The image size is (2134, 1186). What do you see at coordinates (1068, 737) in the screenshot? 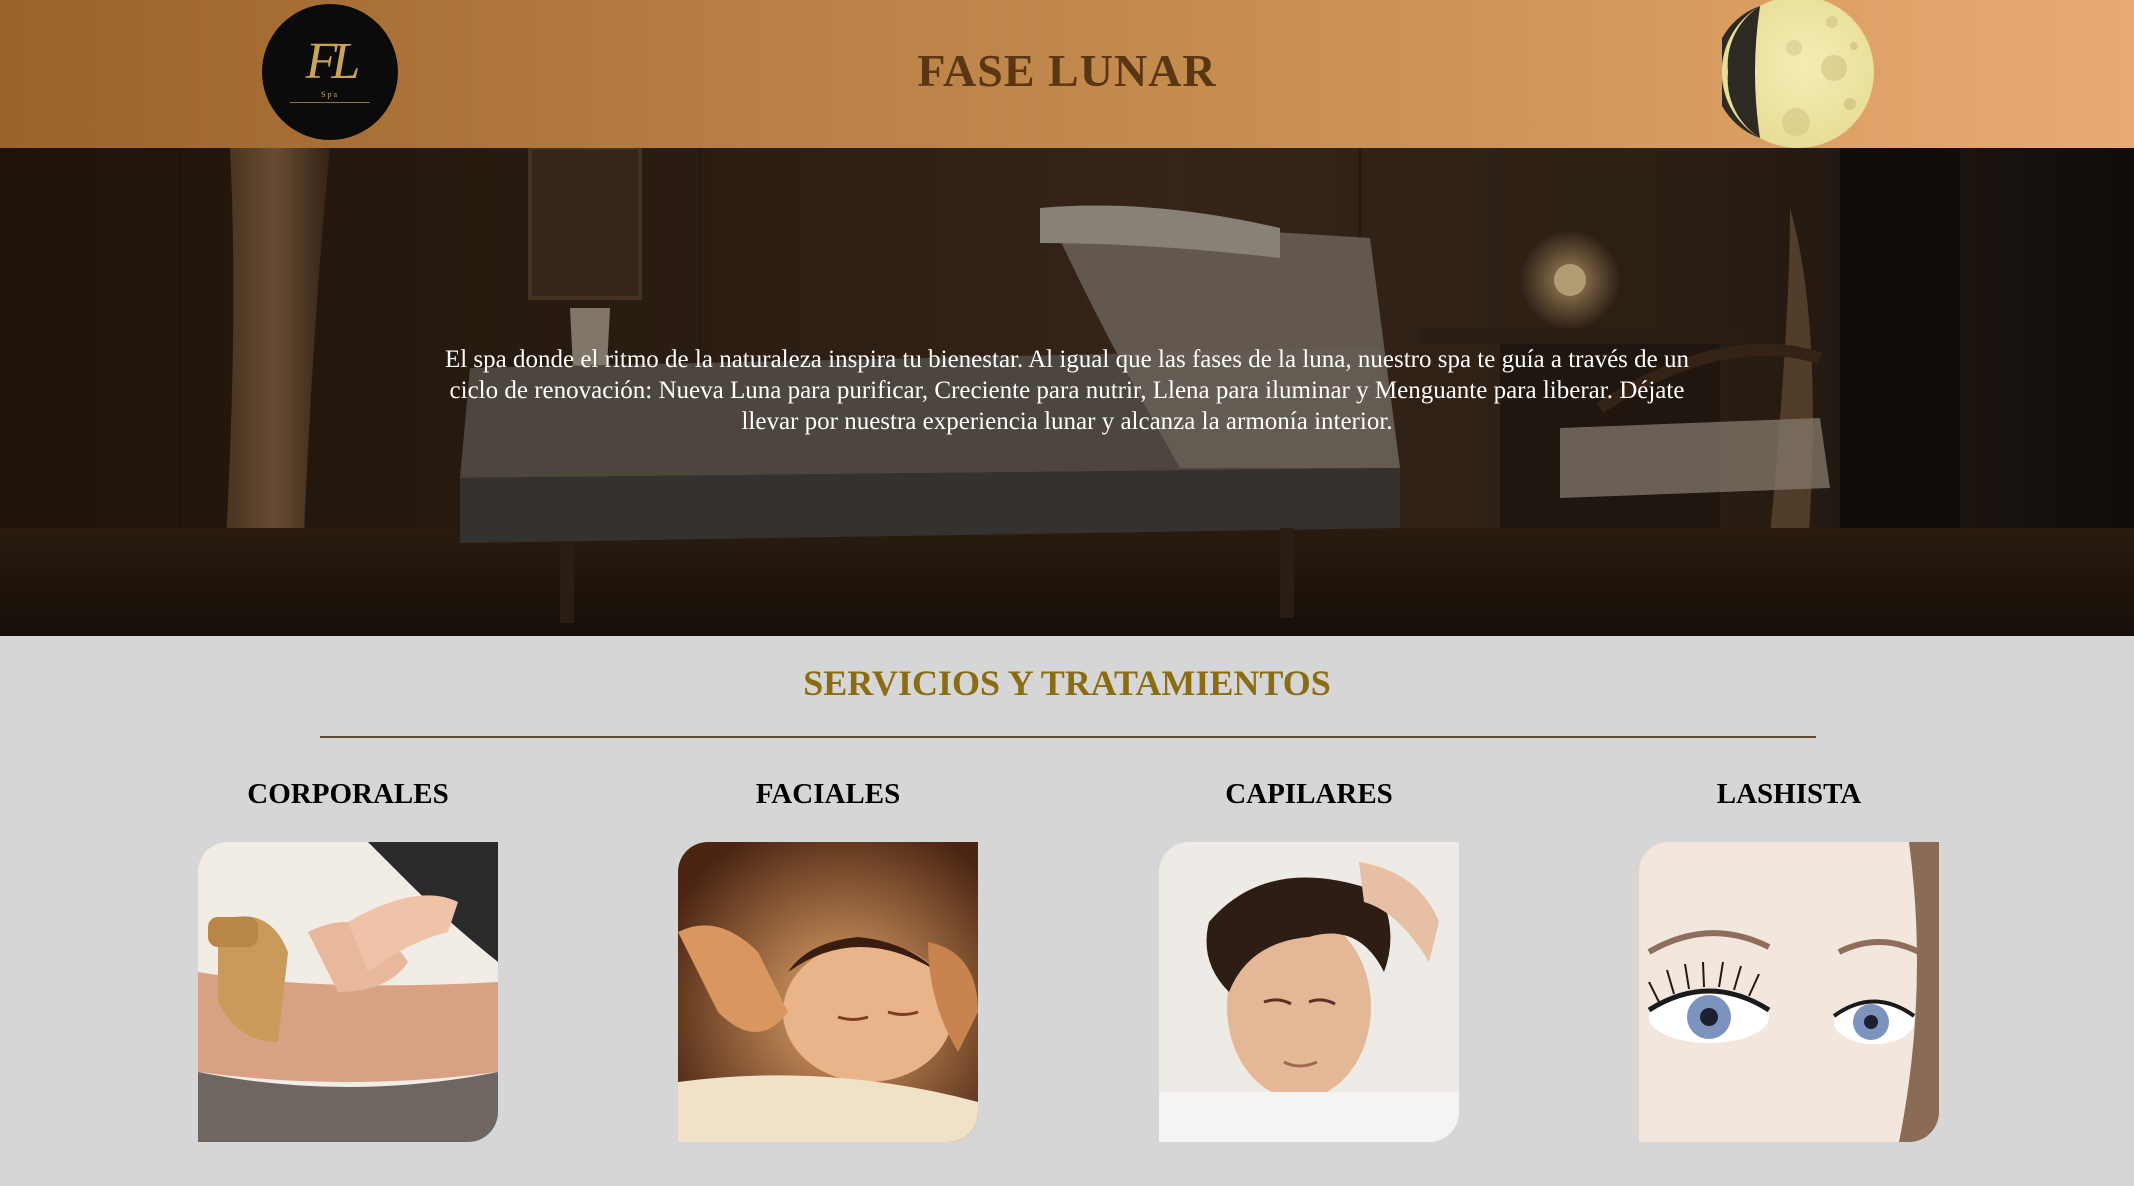
I see `section-divider` at bounding box center [1068, 737].